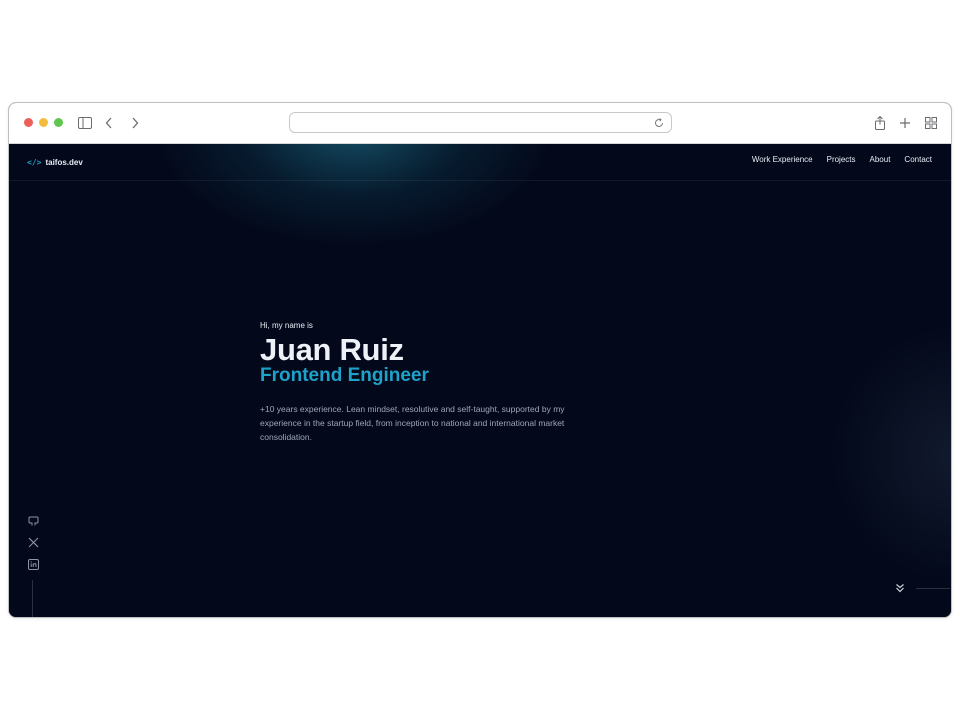 This screenshot has width=960, height=720. I want to click on back-icon, so click(109, 123).